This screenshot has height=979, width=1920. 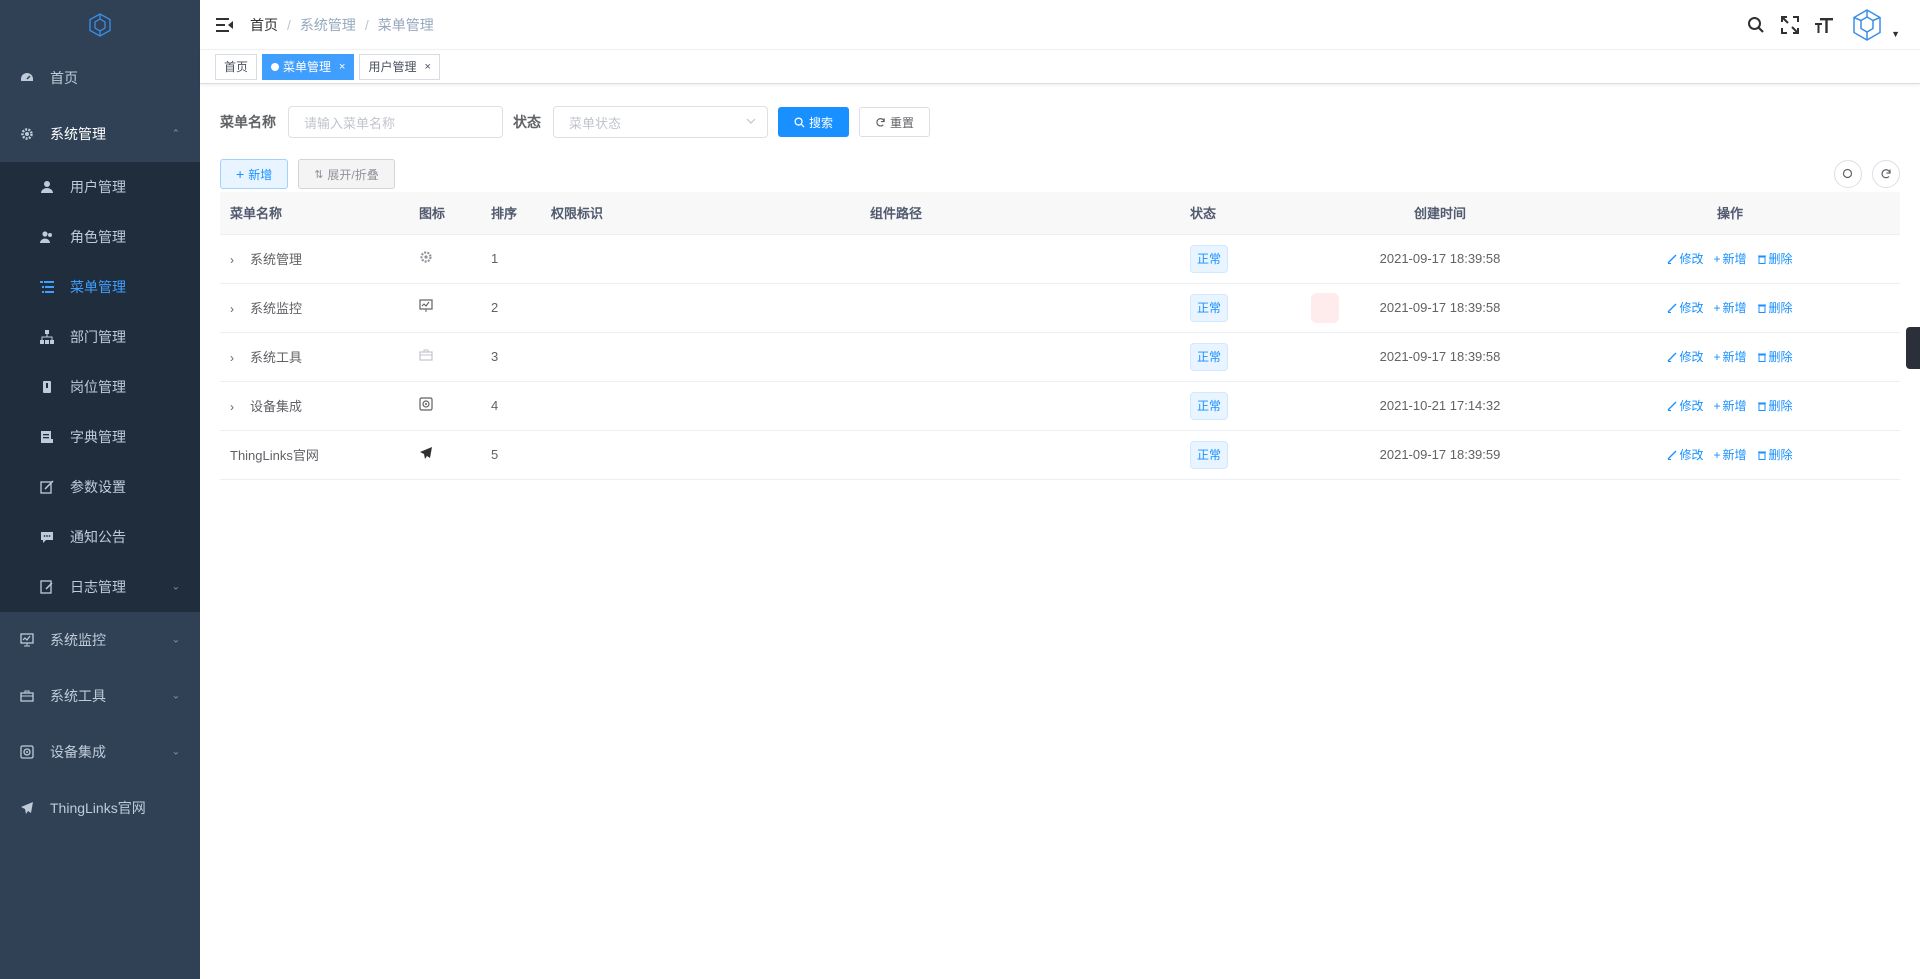 I want to click on reset-button-label: 重置, so click(x=902, y=122).